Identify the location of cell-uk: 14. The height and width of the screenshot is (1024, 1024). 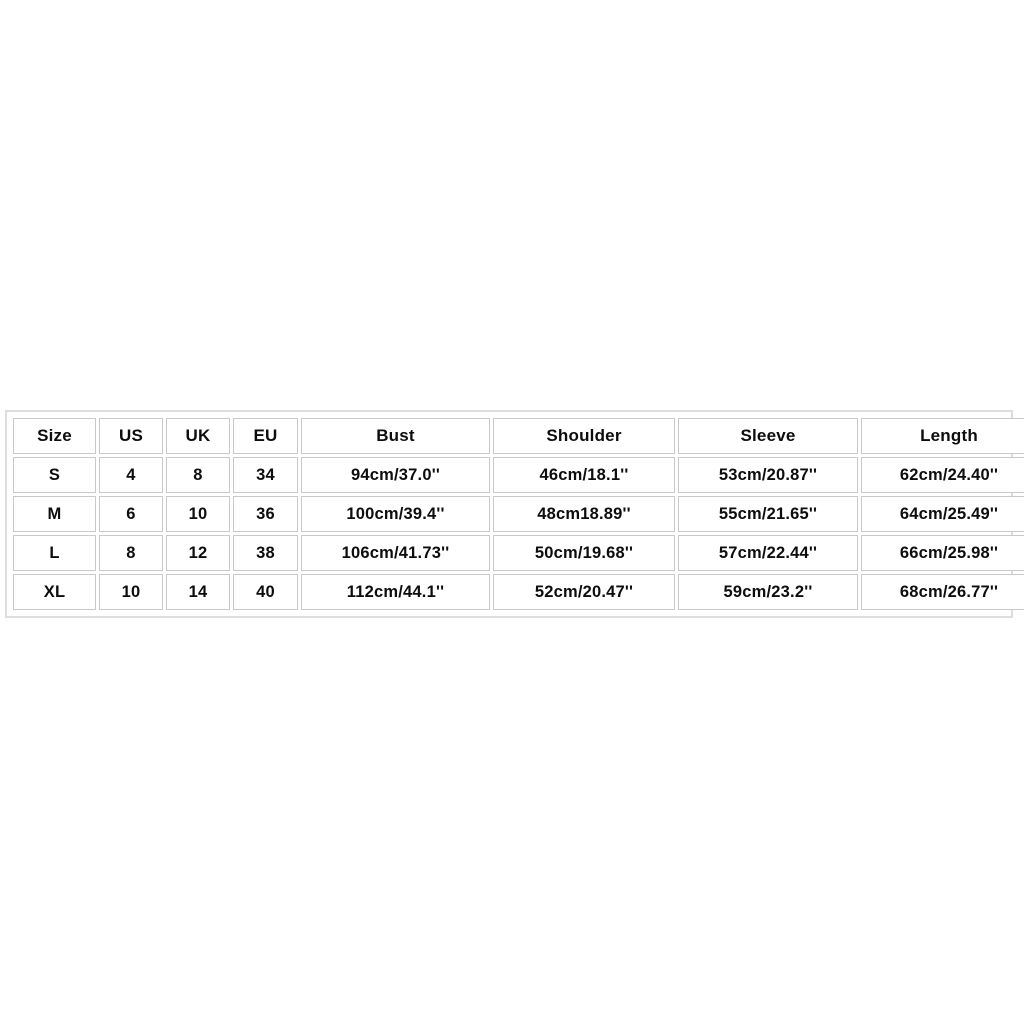
(198, 592).